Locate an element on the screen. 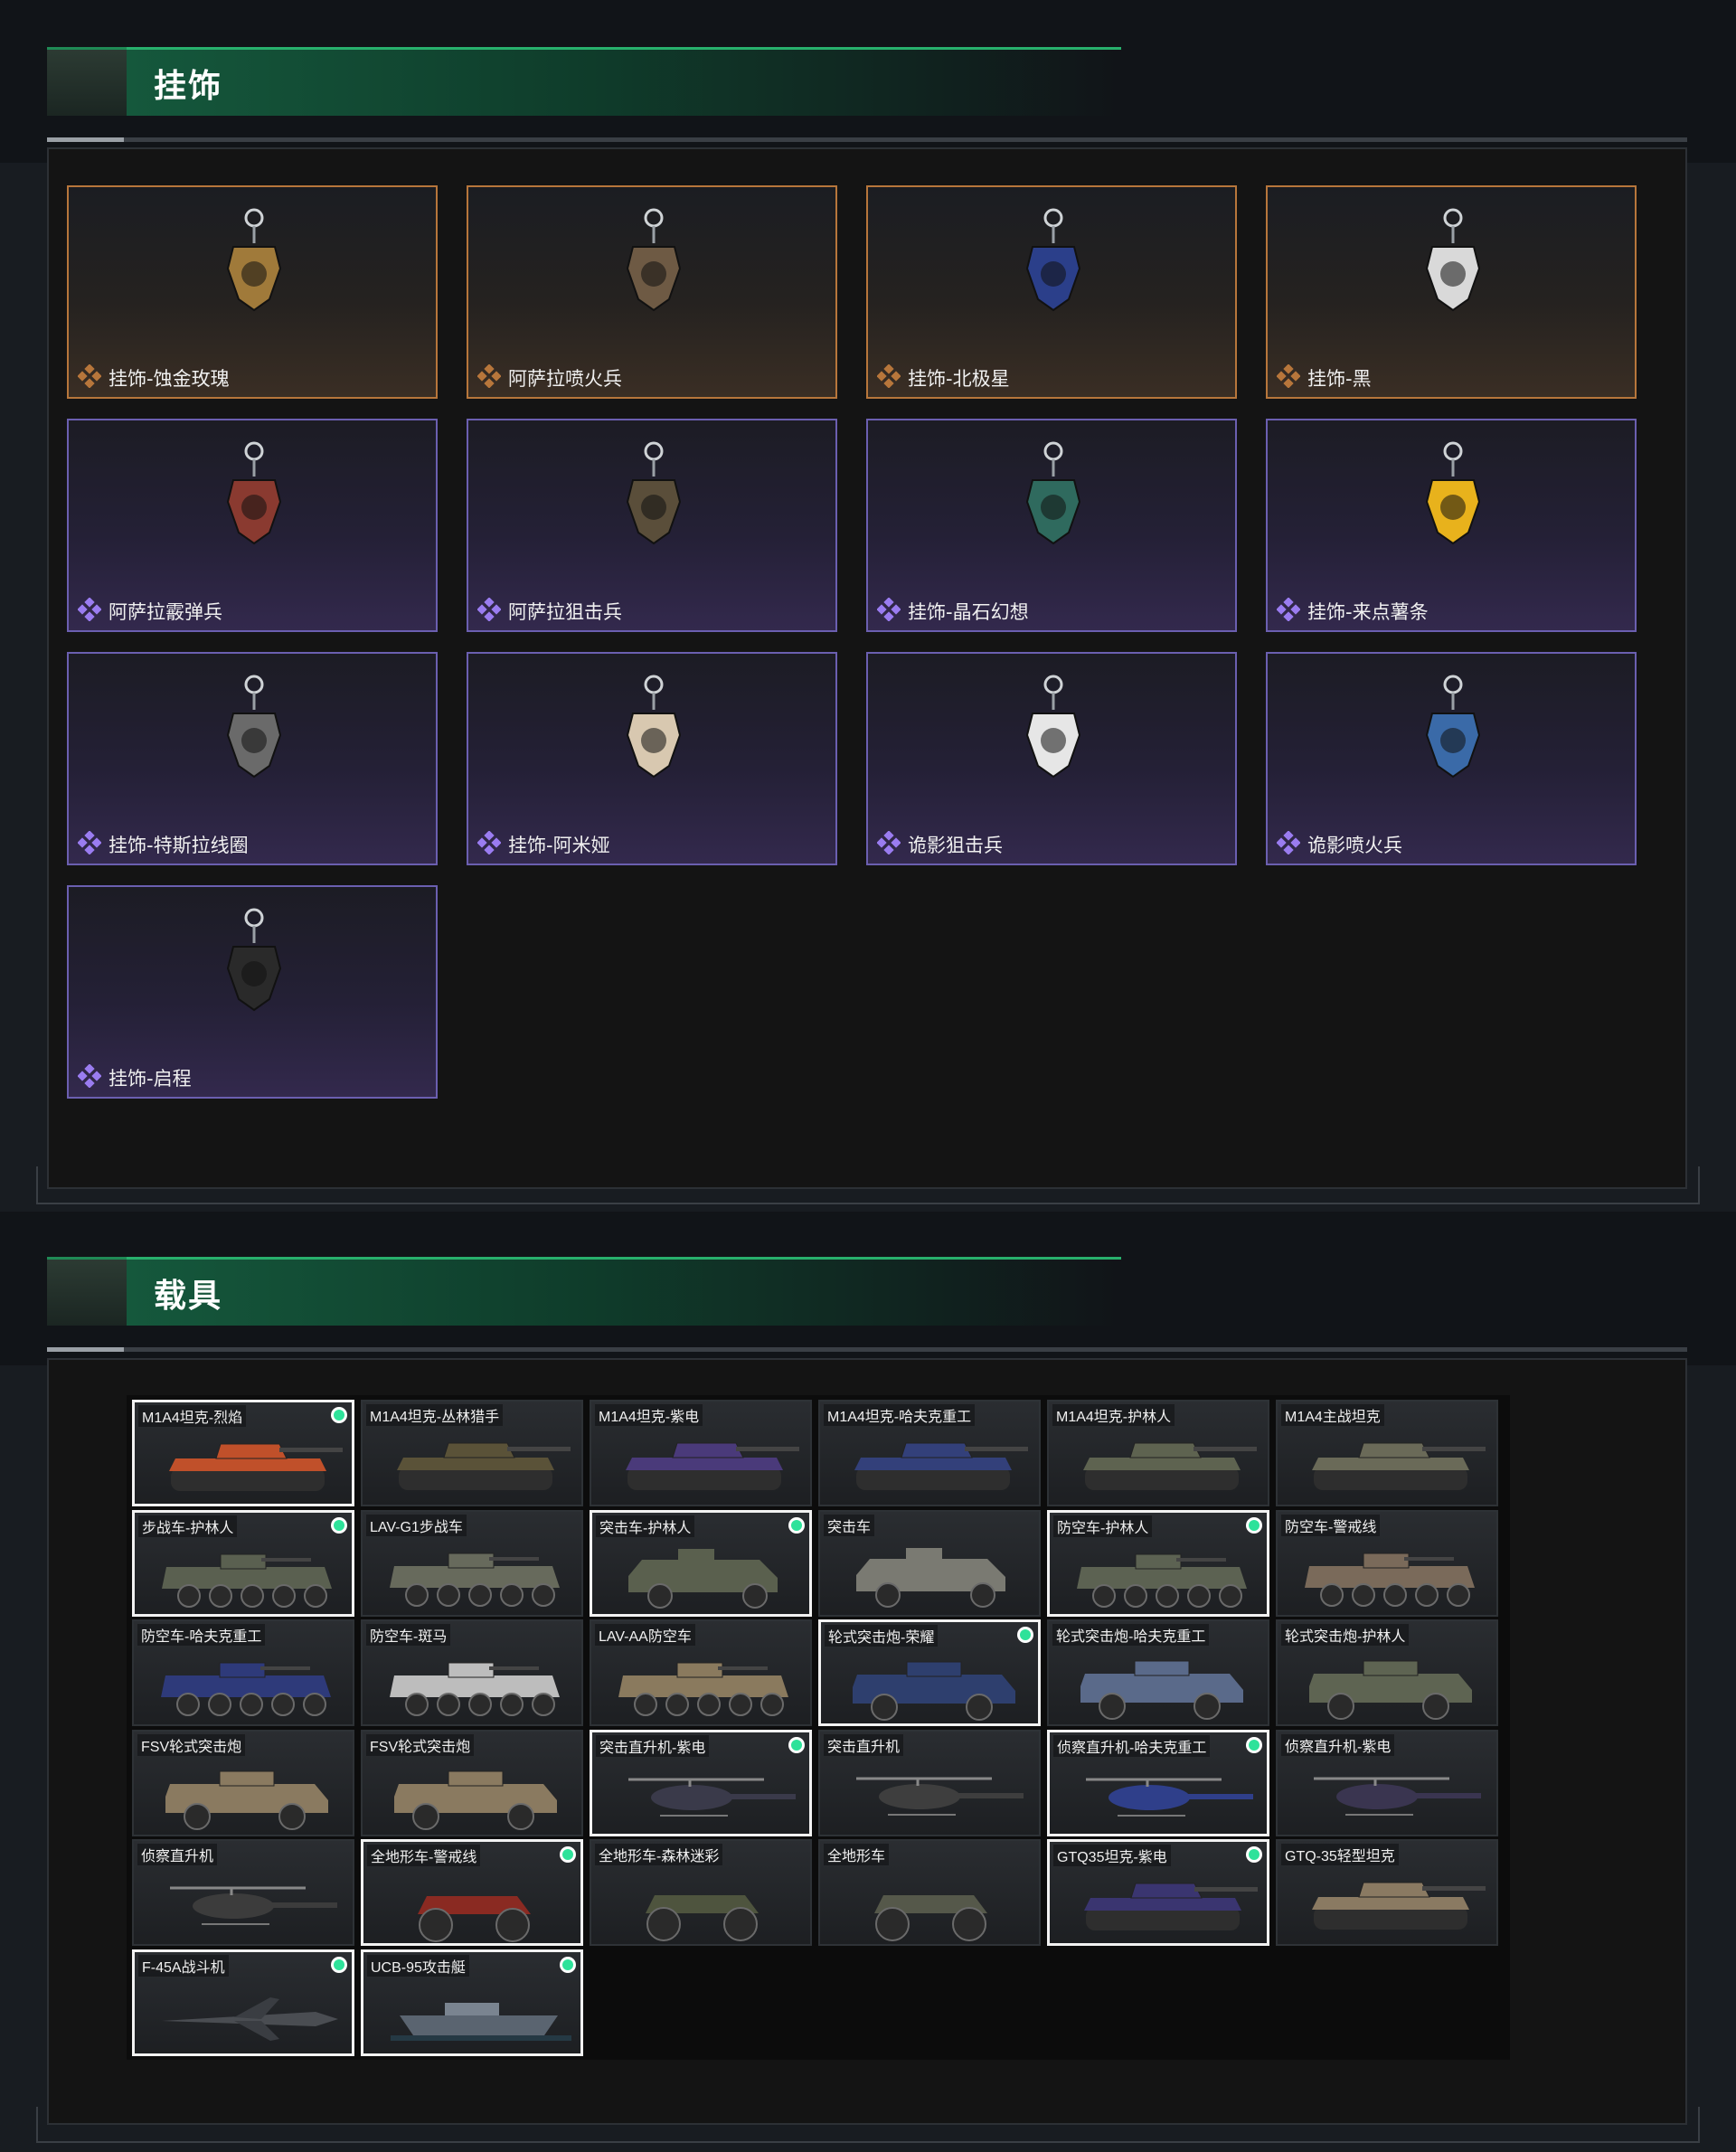  vehicle-card: 侦察直升机-紫电 is located at coordinates (1387, 1783).